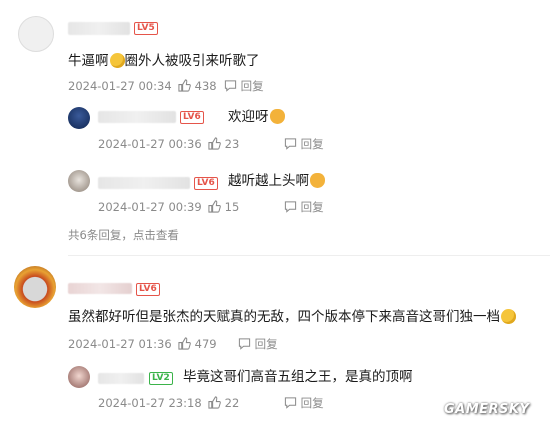 This screenshot has width=550, height=424. I want to click on timestamp: 2024-01-27 23:18, so click(150, 403).